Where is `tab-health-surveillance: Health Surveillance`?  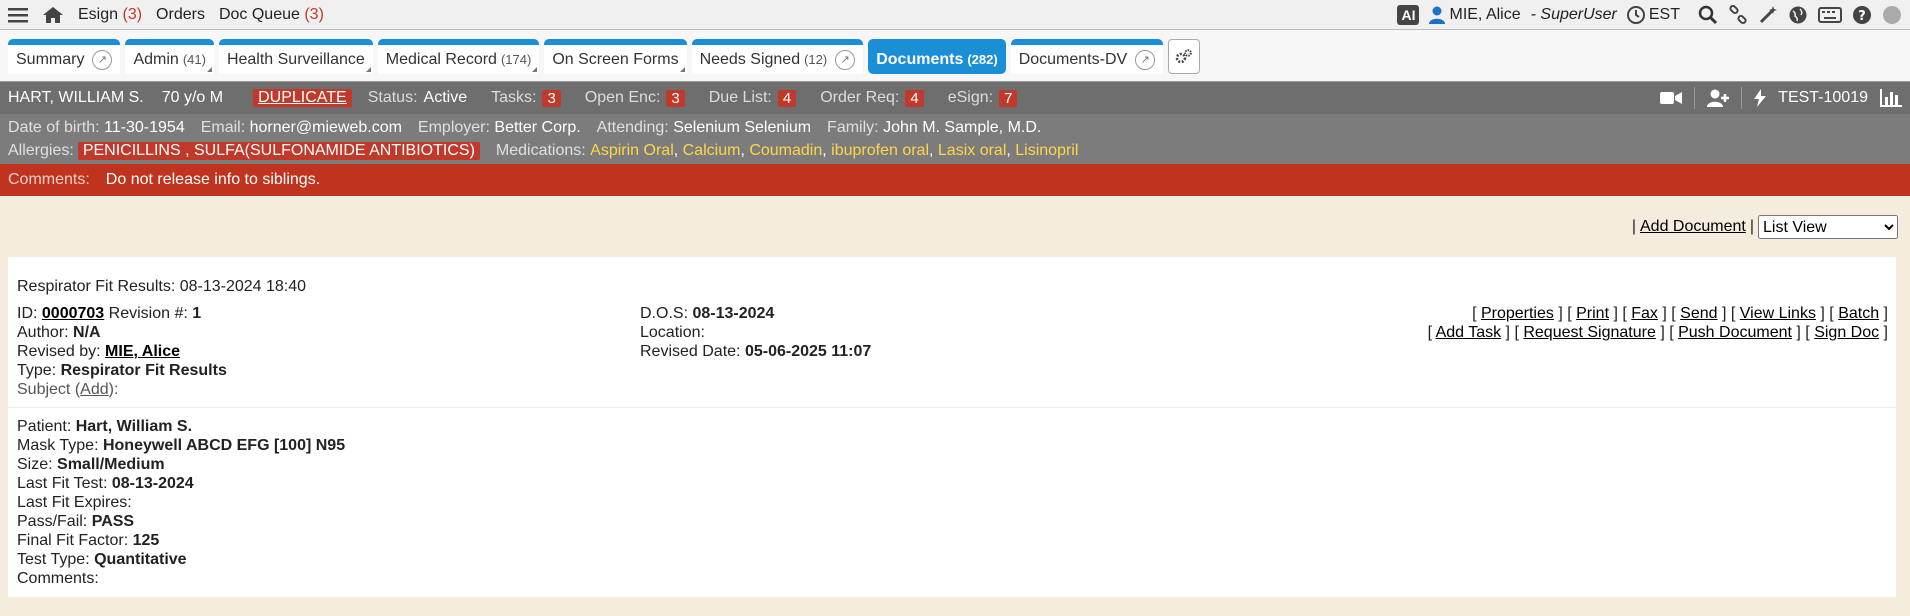 tab-health-surveillance: Health Surveillance is located at coordinates (295, 56).